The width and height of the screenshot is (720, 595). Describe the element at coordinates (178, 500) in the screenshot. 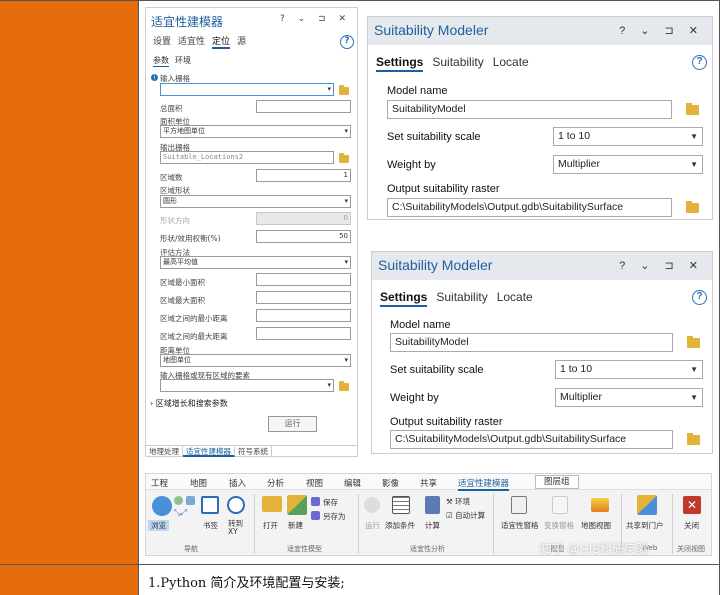

I see `full-extent-icon` at that location.